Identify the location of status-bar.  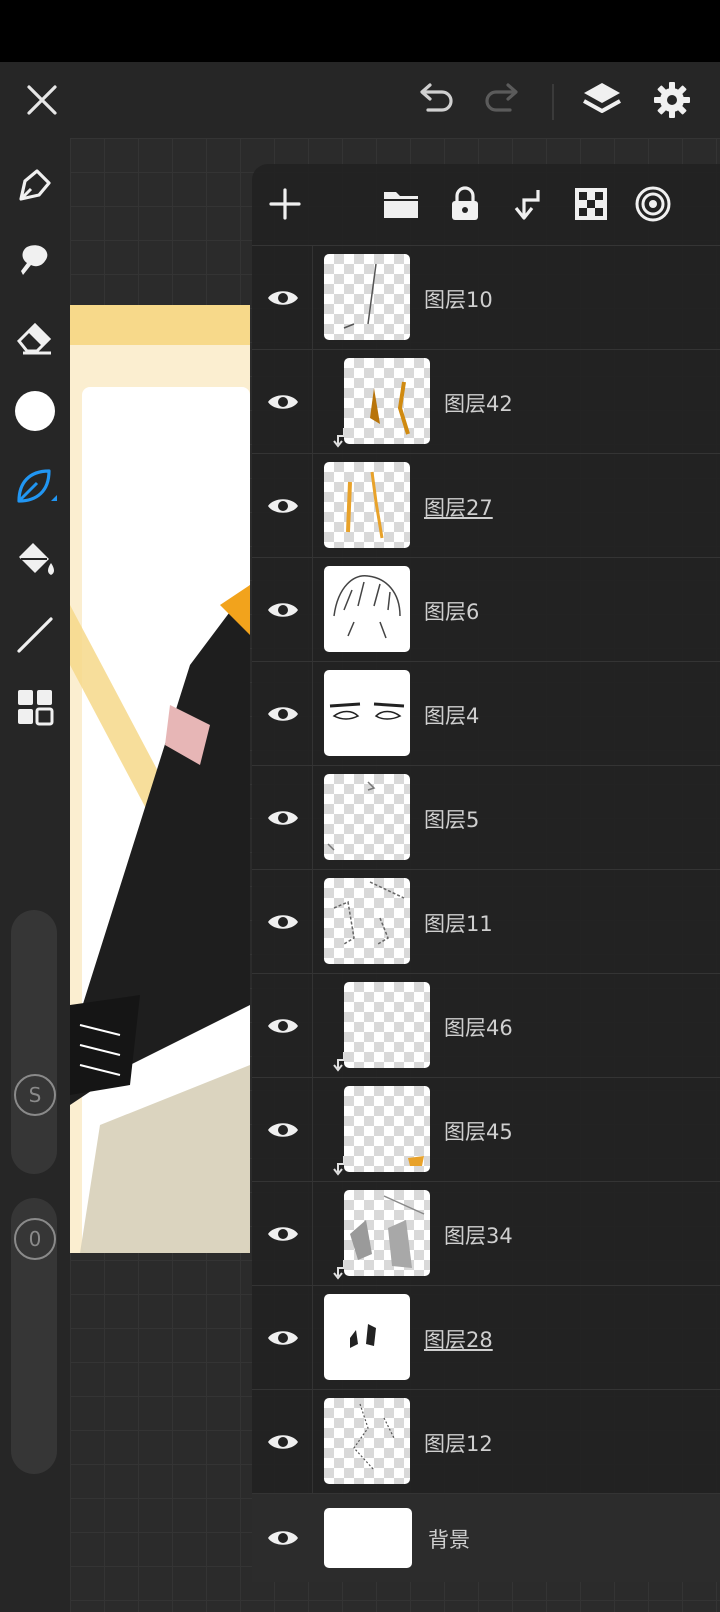
(360, 31).